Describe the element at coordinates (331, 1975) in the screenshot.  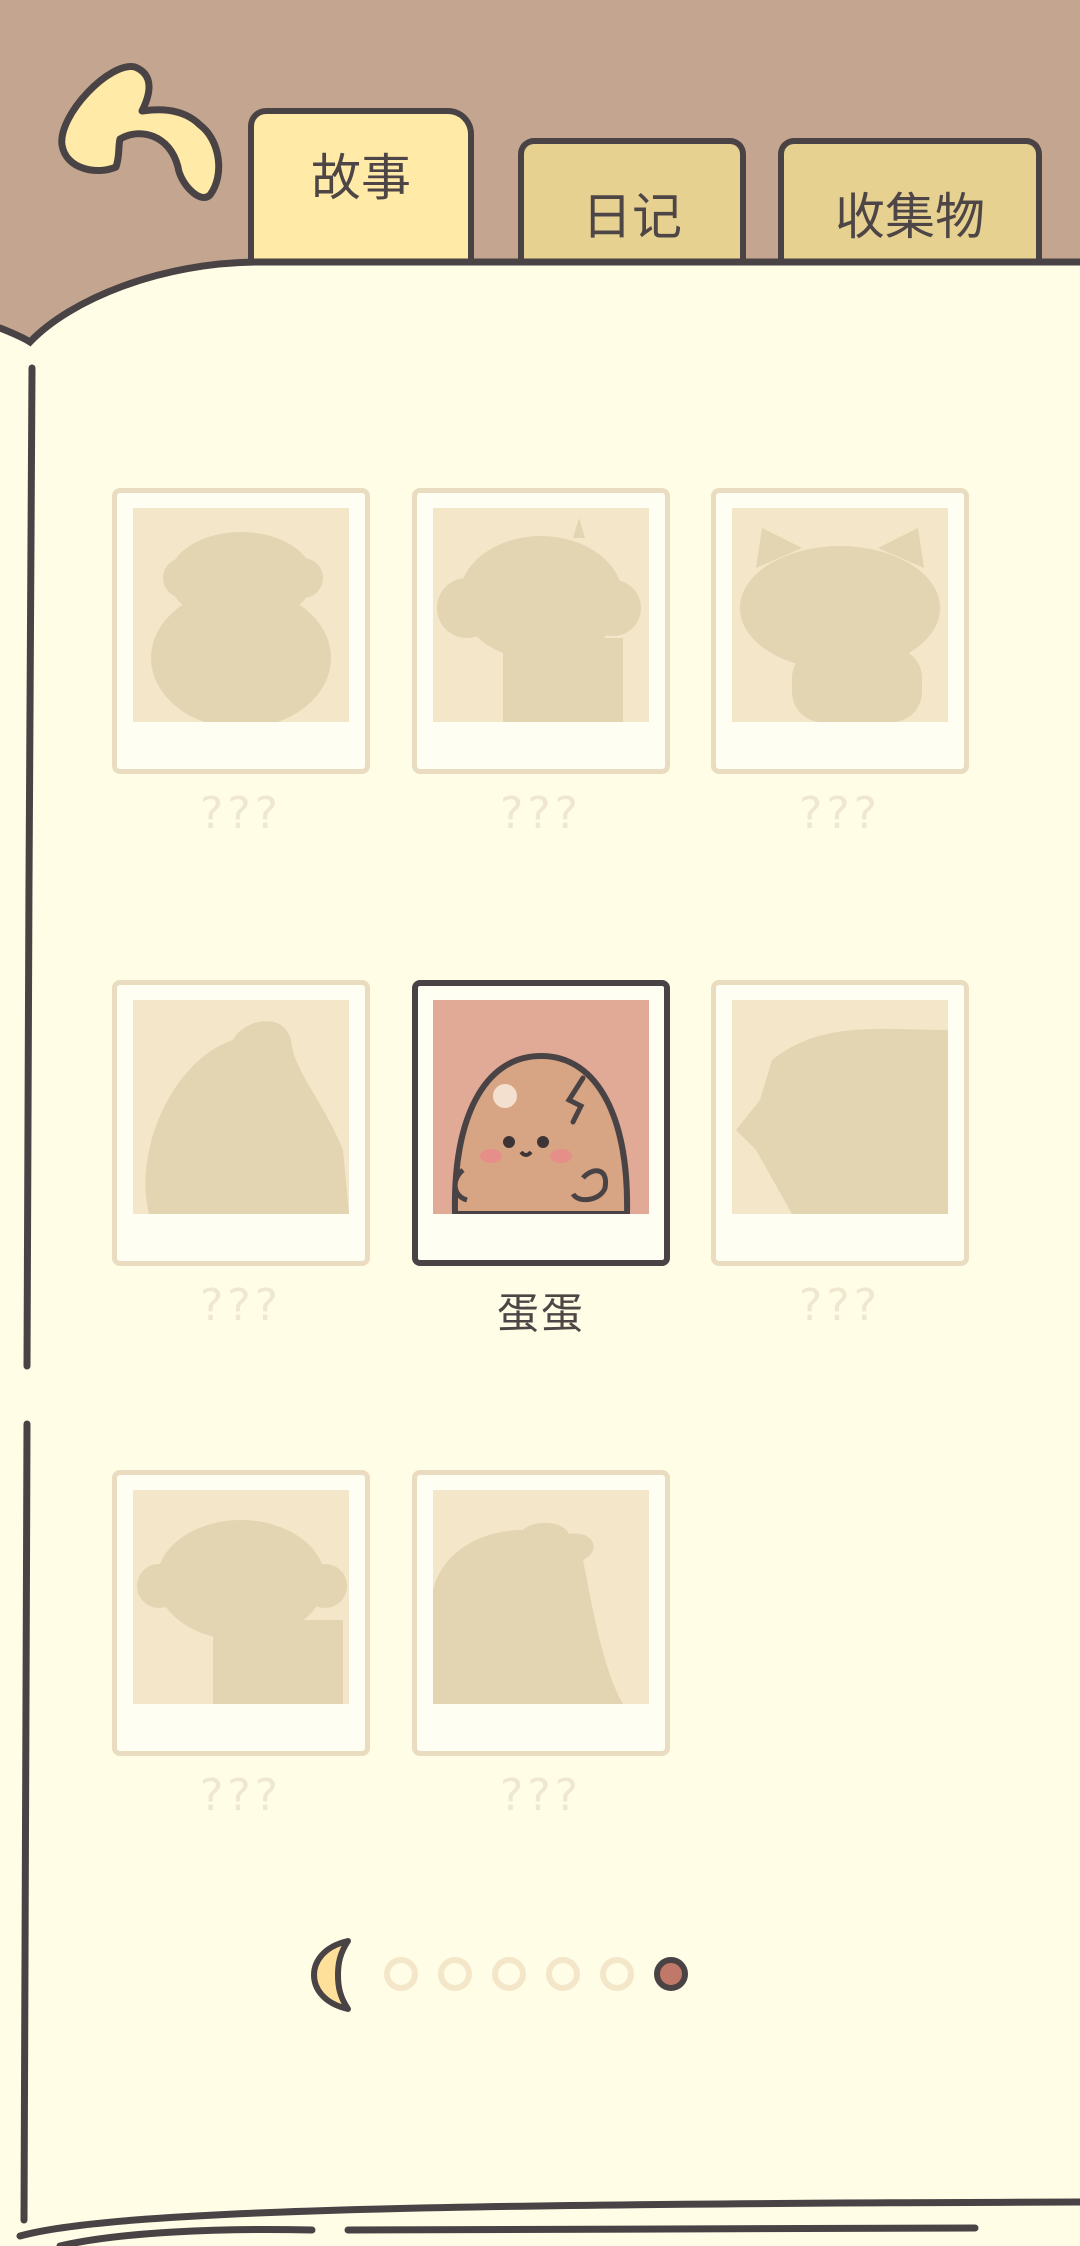
I see `half-moon-arrow-icon` at that location.